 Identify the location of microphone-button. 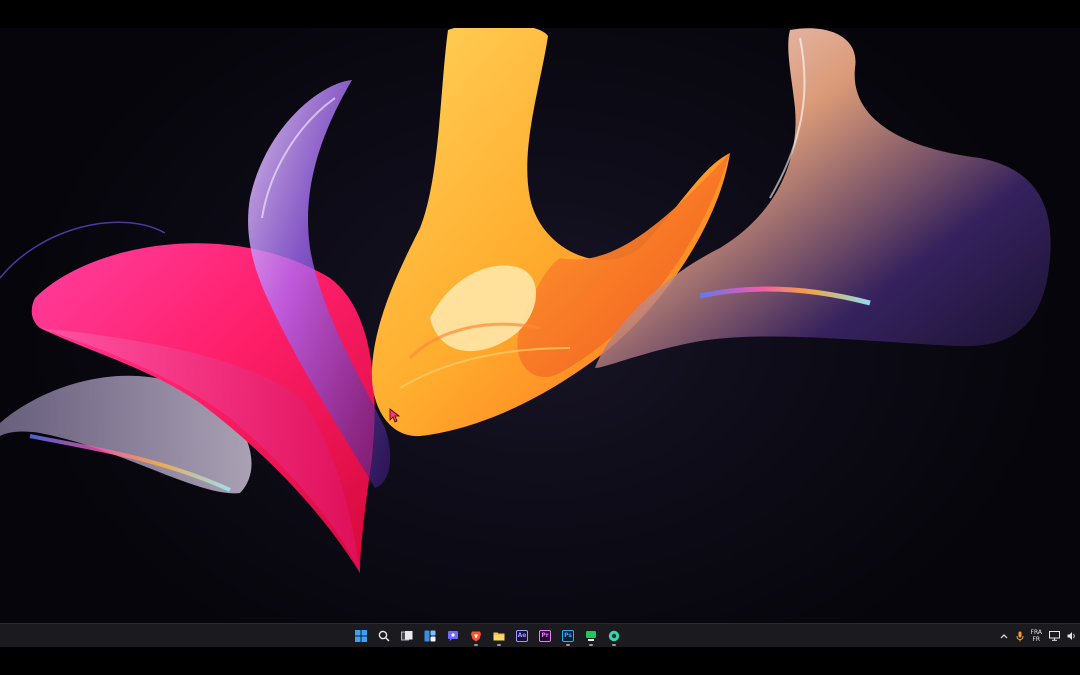
(1020, 636).